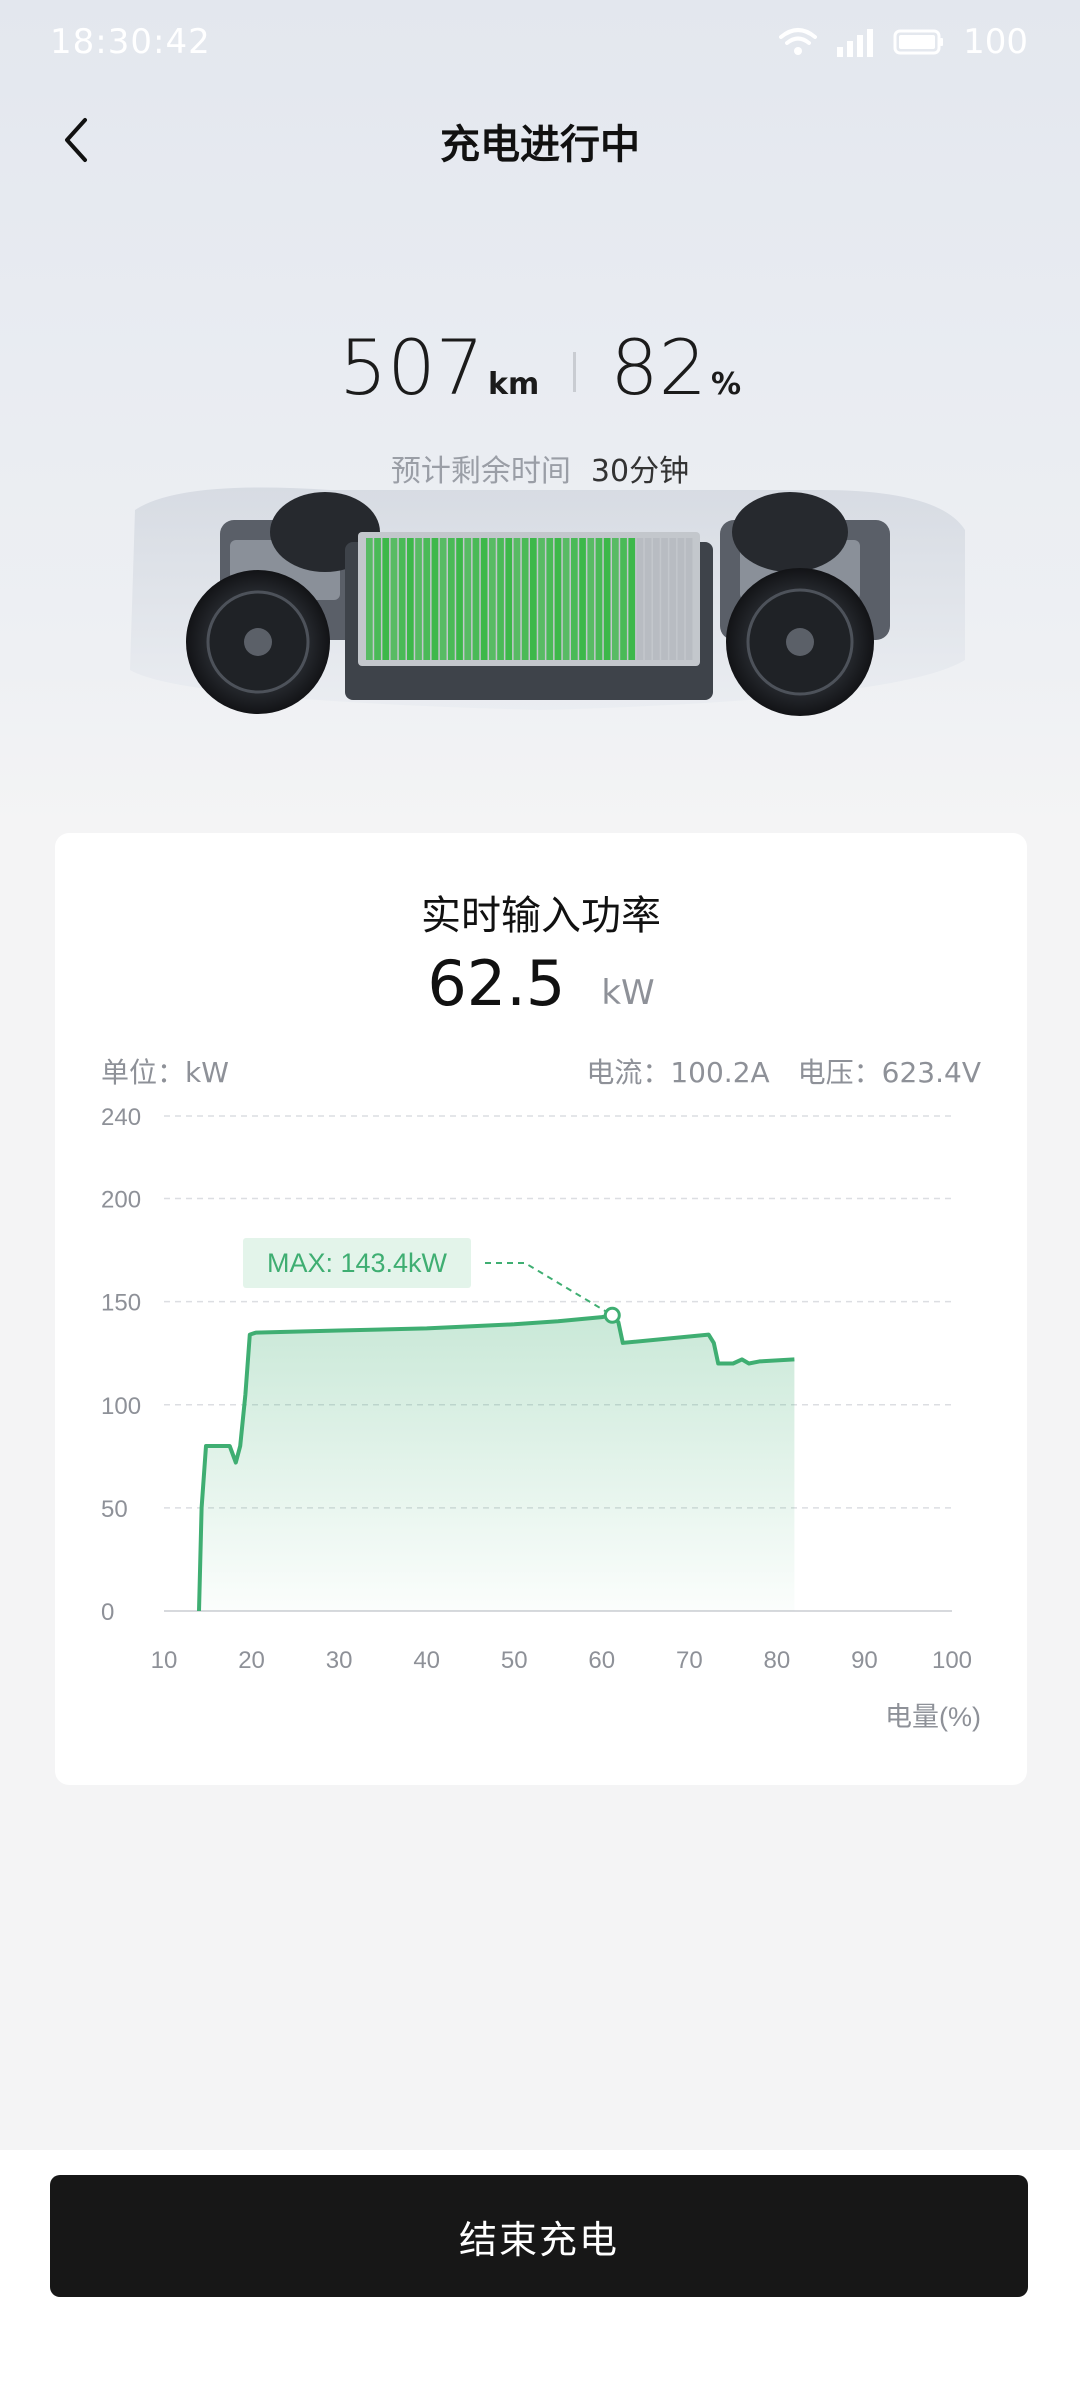 The width and height of the screenshot is (1080, 2400). Describe the element at coordinates (514, 1660) in the screenshot. I see `x-tick-label: 50` at that location.